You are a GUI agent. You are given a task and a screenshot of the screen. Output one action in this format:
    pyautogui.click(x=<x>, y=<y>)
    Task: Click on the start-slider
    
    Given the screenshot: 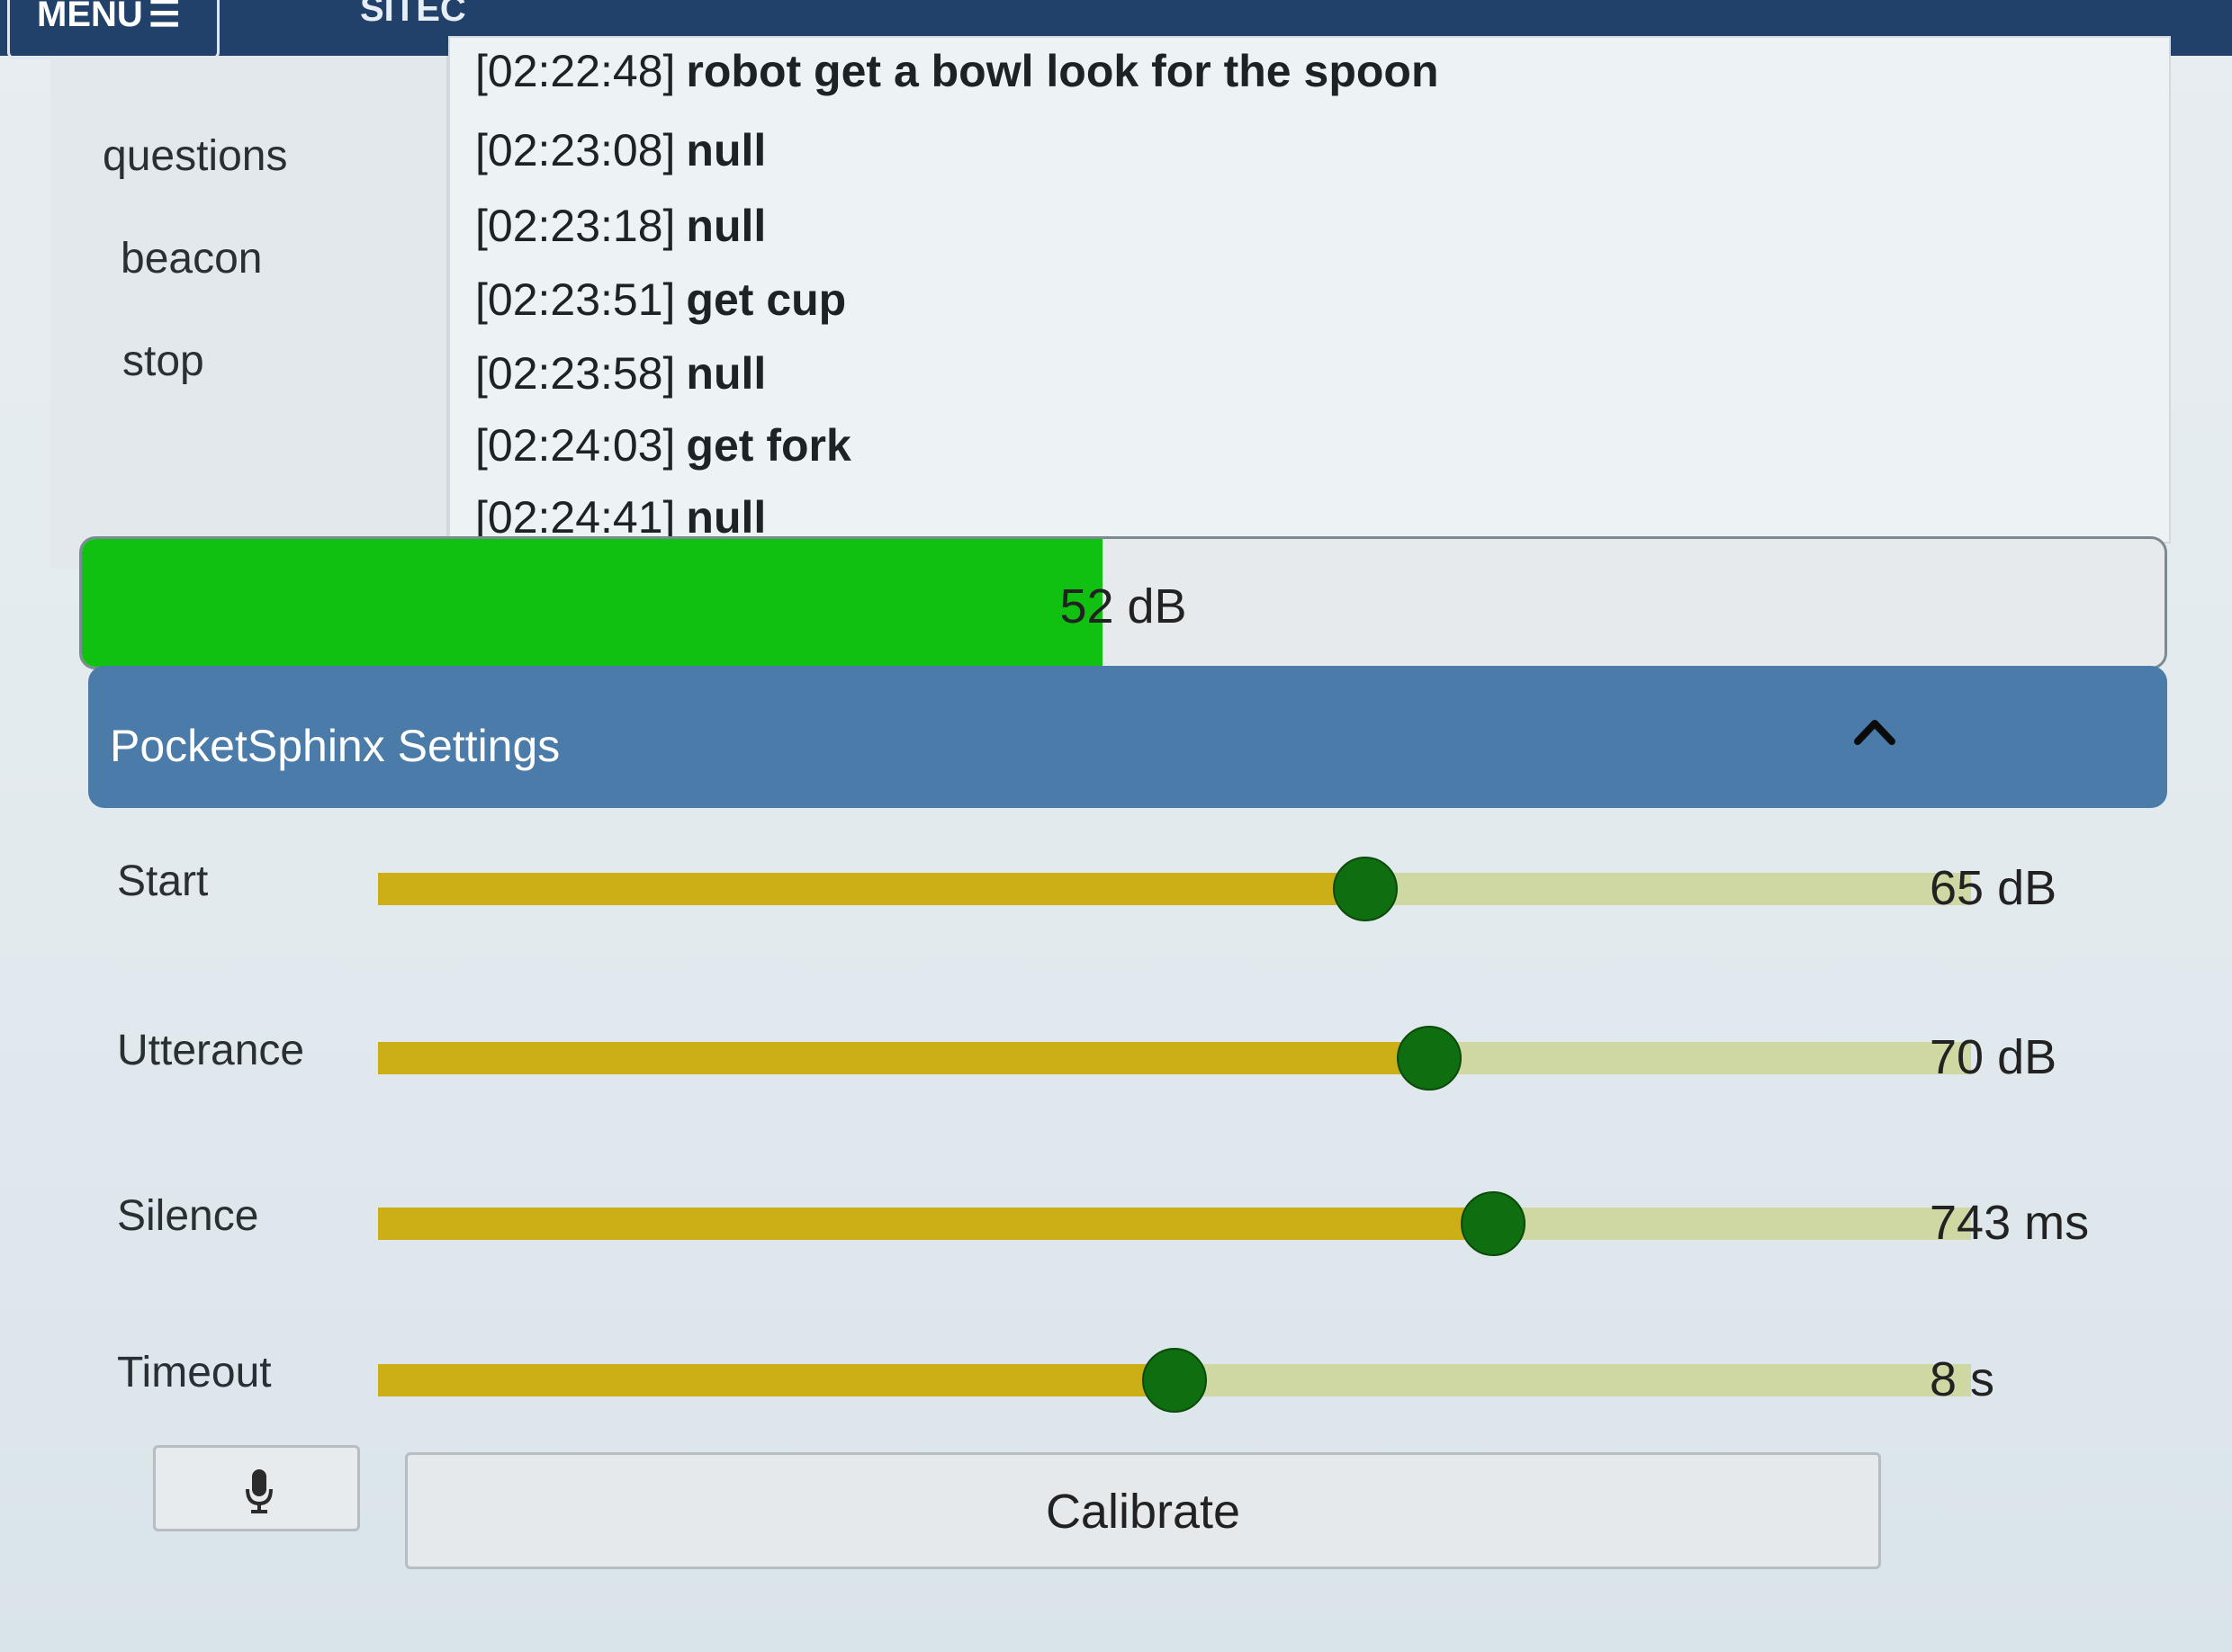 What is the action you would take?
    pyautogui.click(x=1174, y=889)
    